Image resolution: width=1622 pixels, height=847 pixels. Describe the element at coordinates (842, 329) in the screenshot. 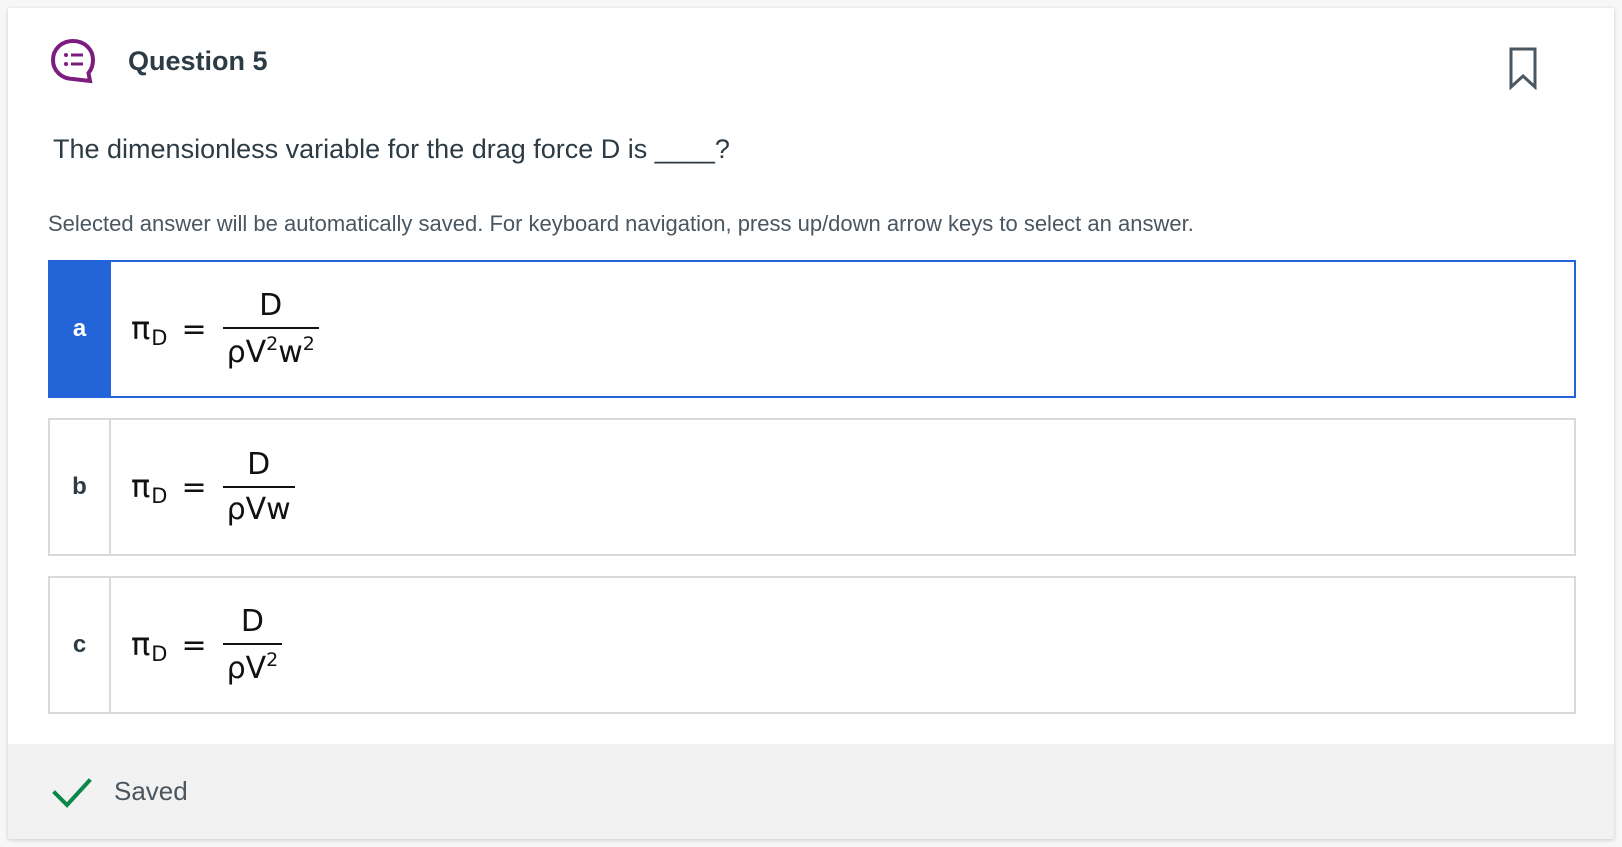

I see `choice-formula: πD = D ρV2w2` at that location.